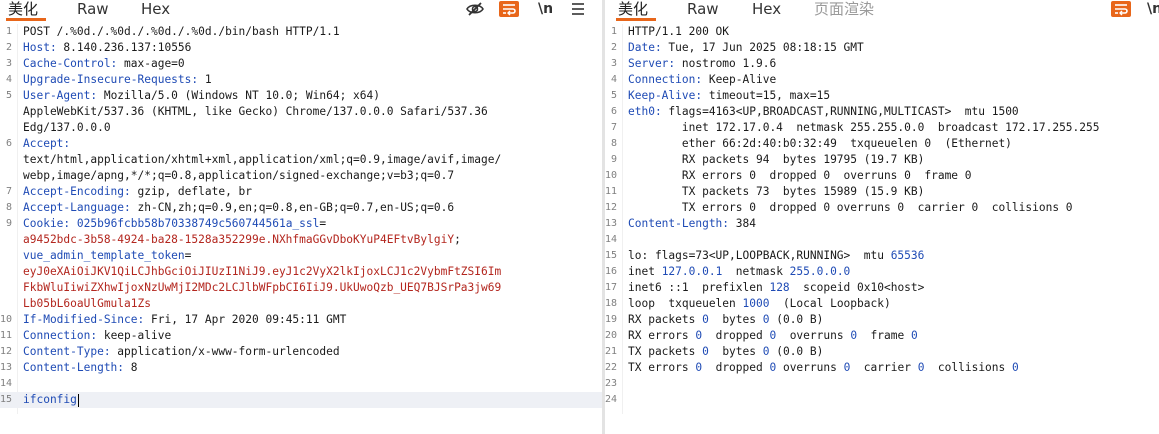 This screenshot has height=434, width=1159. Describe the element at coordinates (611, 191) in the screenshot. I see `line-number: 11` at that location.